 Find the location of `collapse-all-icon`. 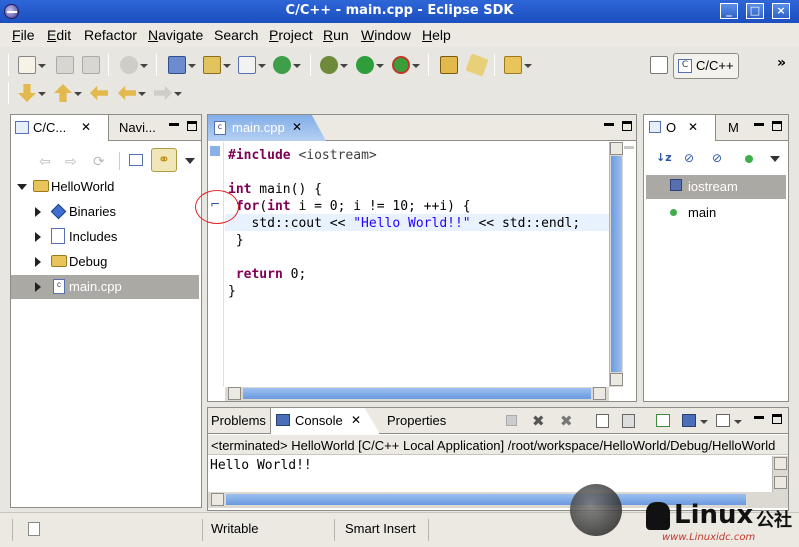

collapse-all-icon is located at coordinates (136, 160).